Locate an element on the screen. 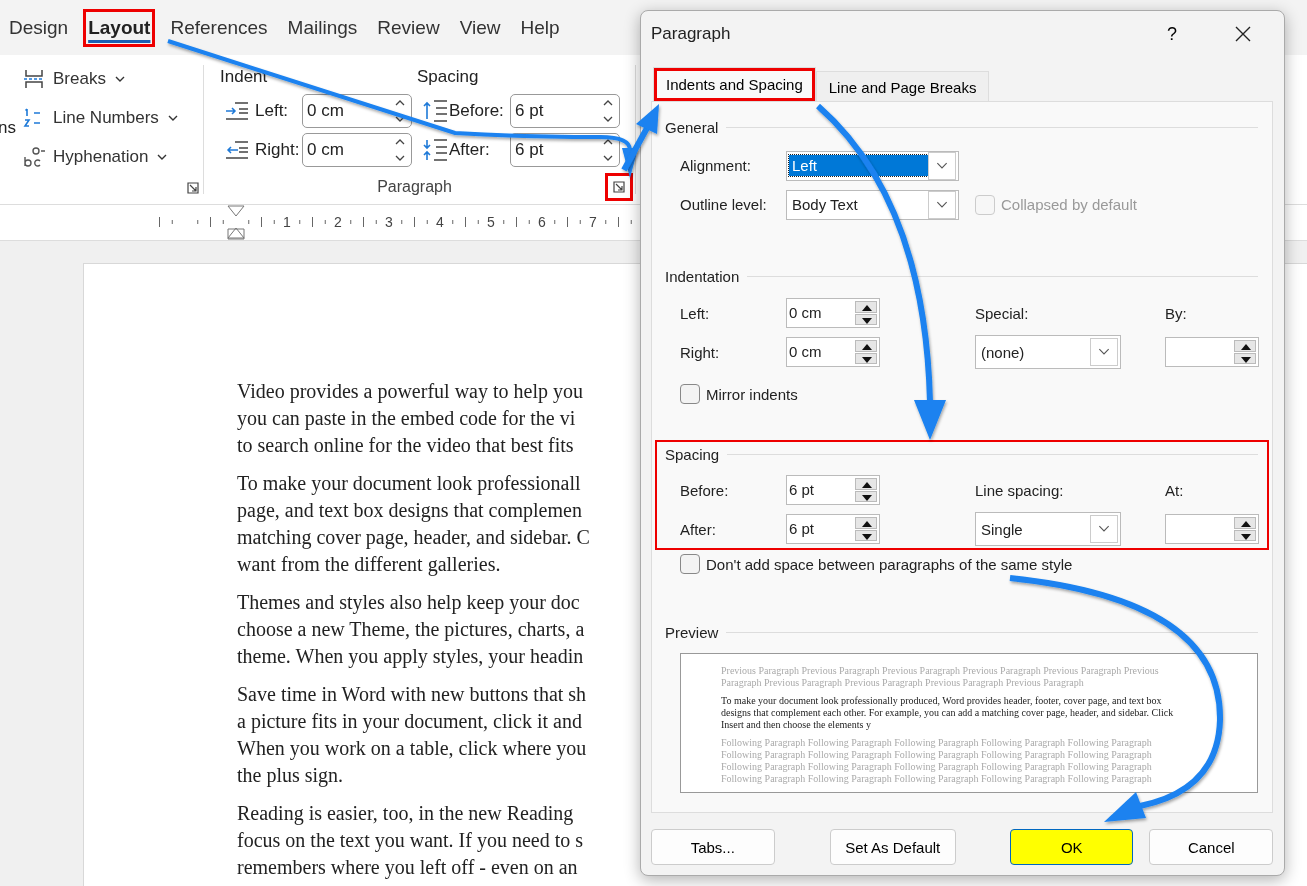 The image size is (1307, 886). field-label: Line spacing: is located at coordinates (1020, 490).